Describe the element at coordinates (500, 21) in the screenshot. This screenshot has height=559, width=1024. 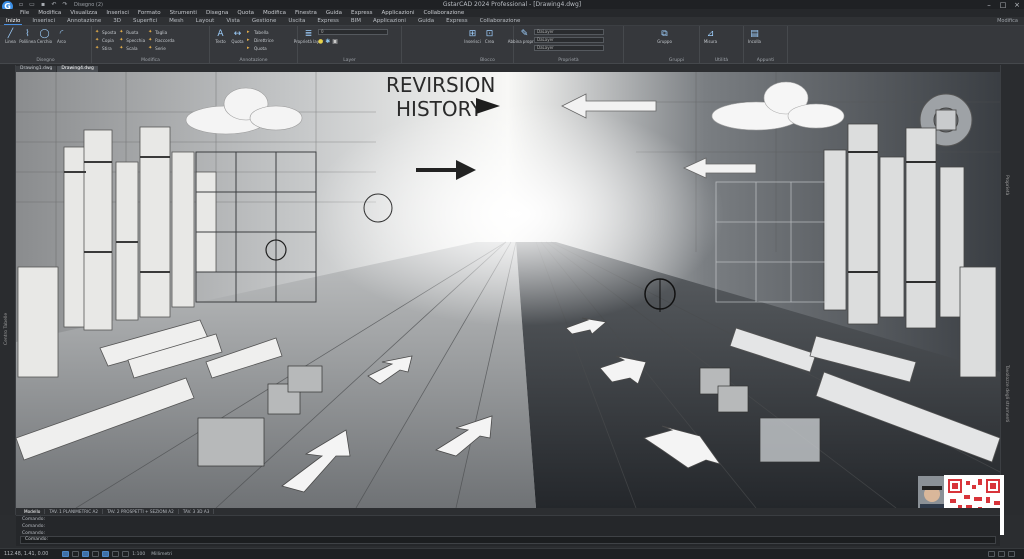
I see `ribbon-tab: Collaborazione` at that location.